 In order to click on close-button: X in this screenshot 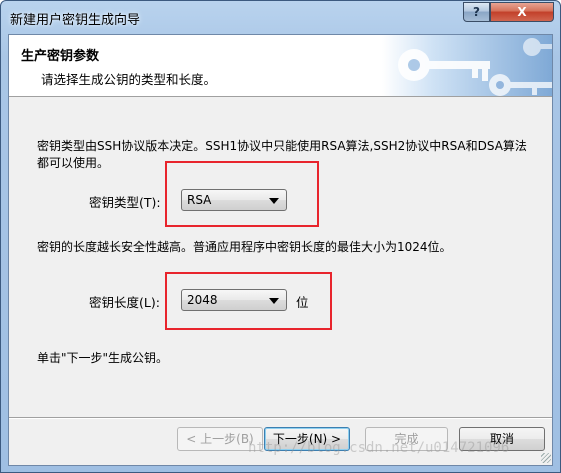, I will do `click(522, 12)`.